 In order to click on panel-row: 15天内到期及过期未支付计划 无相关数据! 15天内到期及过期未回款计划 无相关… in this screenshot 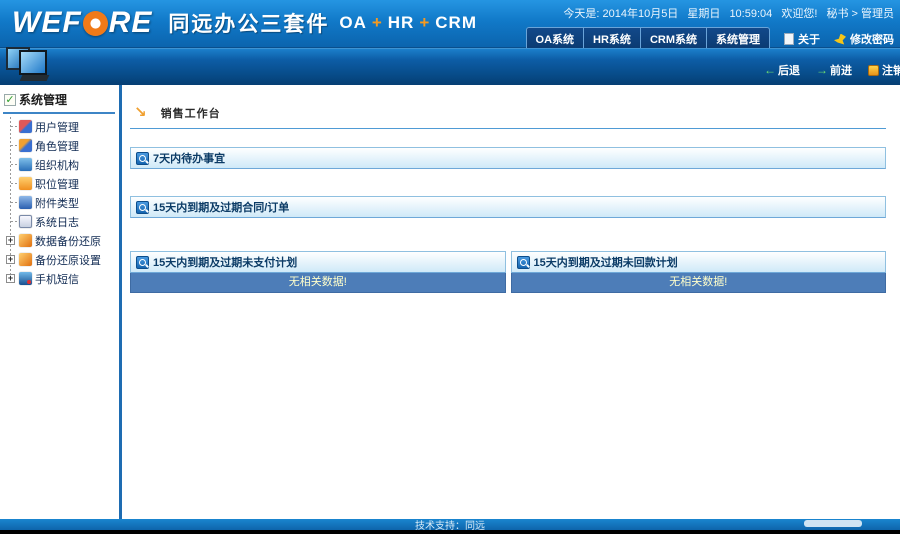, I will do `click(508, 272)`.